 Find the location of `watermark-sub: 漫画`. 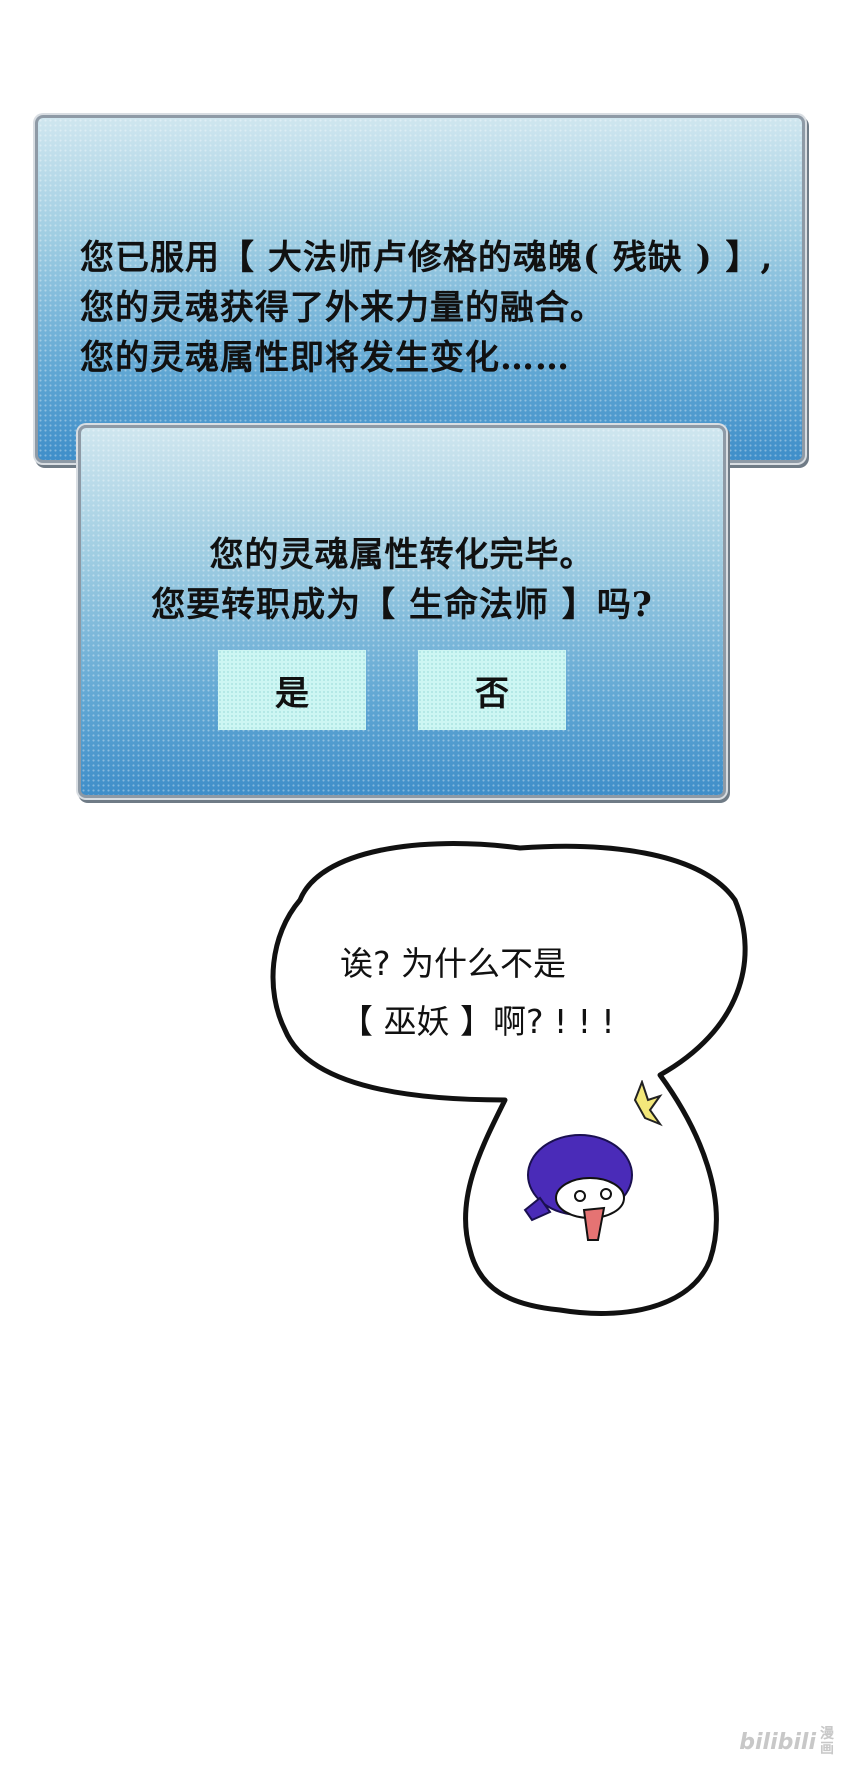

watermark-sub: 漫画 is located at coordinates (827, 1741).